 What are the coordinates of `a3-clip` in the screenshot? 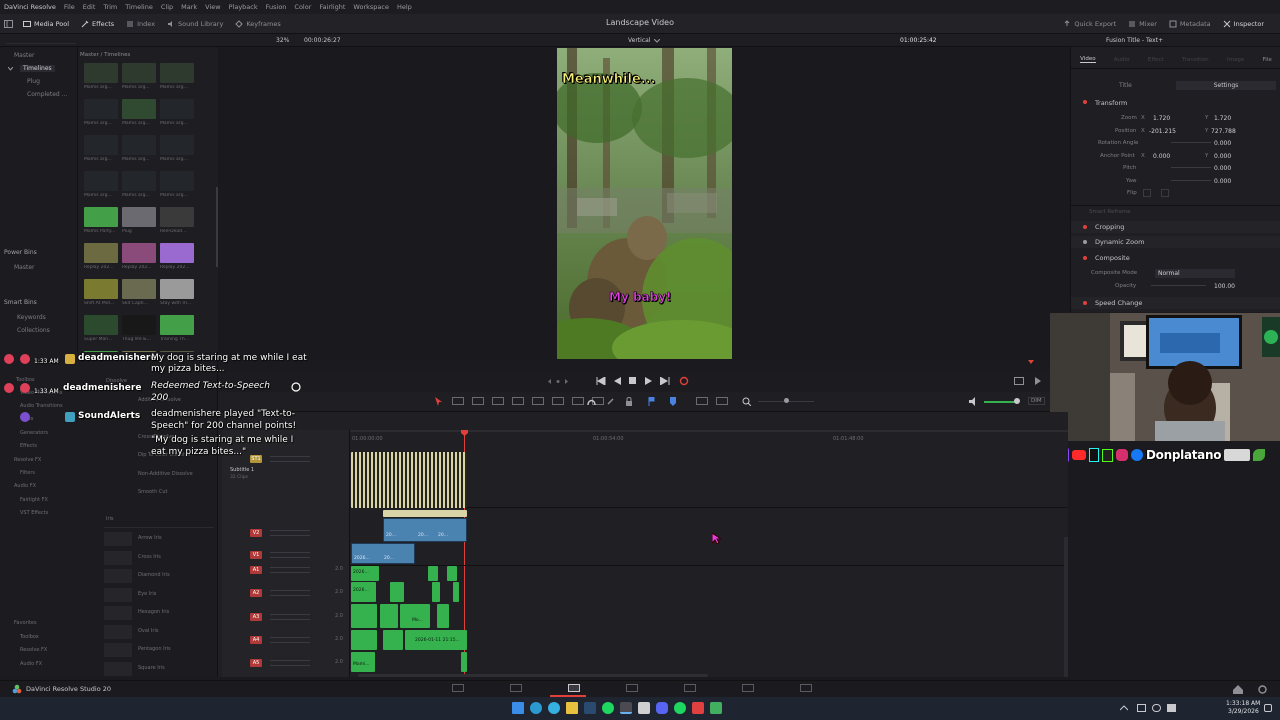 It's located at (364, 616).